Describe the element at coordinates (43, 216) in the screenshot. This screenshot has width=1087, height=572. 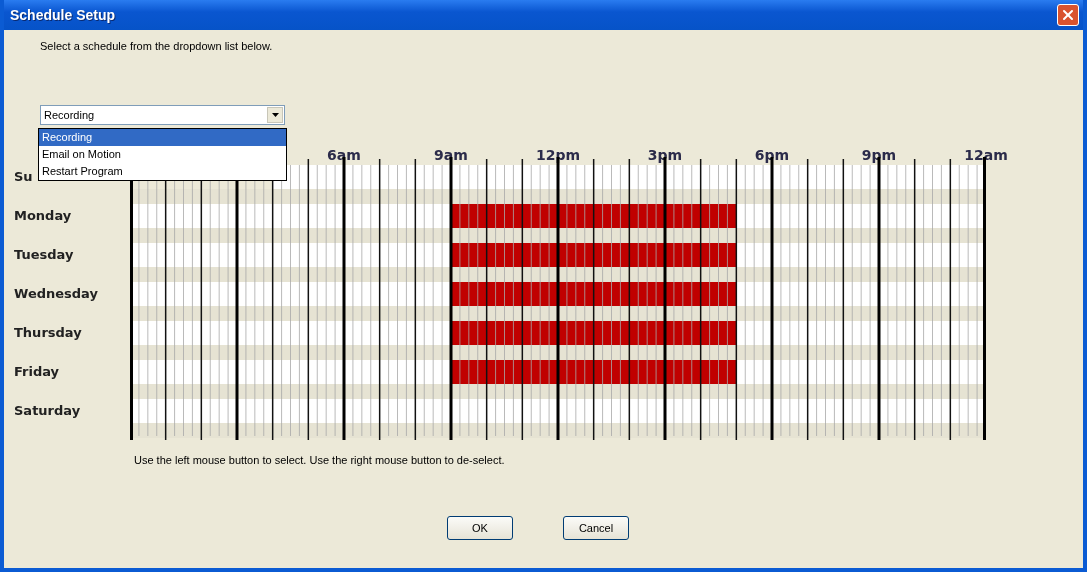
I see `day-label: Monday` at that location.